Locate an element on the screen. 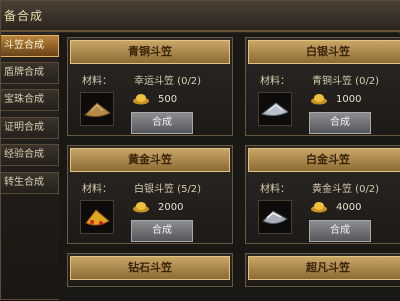 The height and width of the screenshot is (301, 400). title-bar: 备合成 is located at coordinates (200, 16).